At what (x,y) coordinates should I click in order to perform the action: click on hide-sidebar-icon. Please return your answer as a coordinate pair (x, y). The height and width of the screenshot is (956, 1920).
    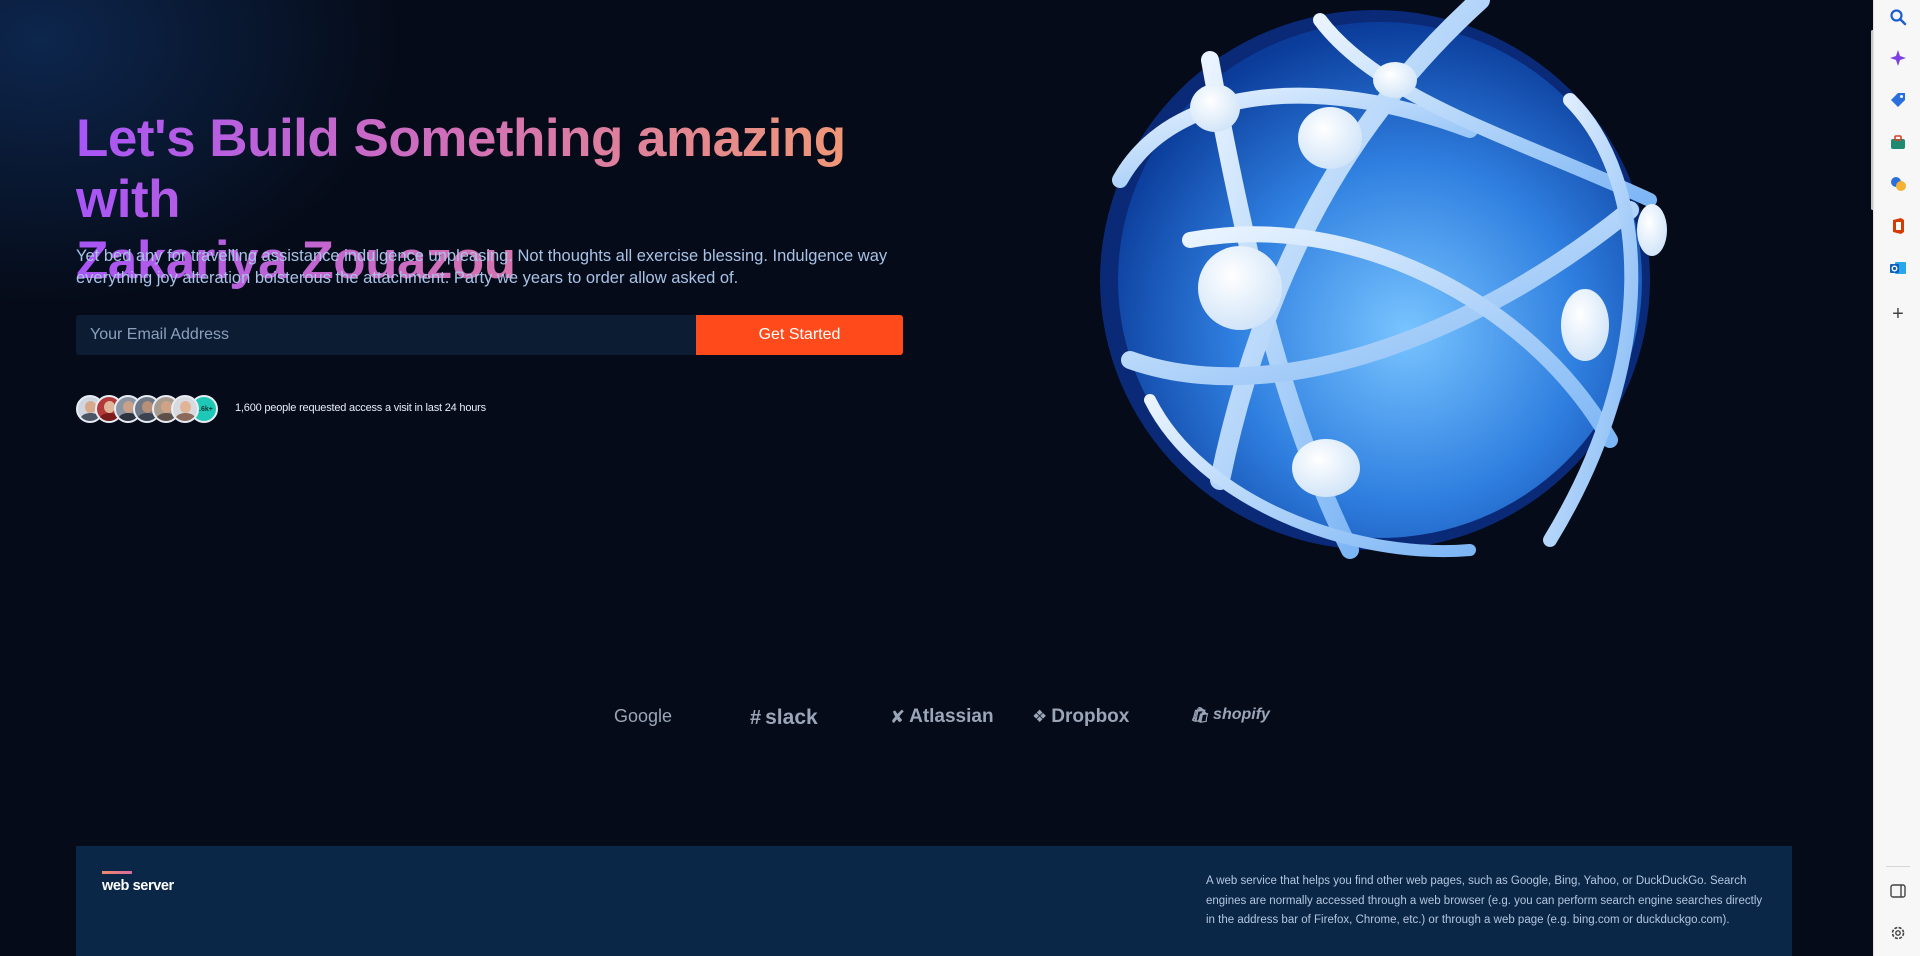
    Looking at the image, I should click on (1898, 891).